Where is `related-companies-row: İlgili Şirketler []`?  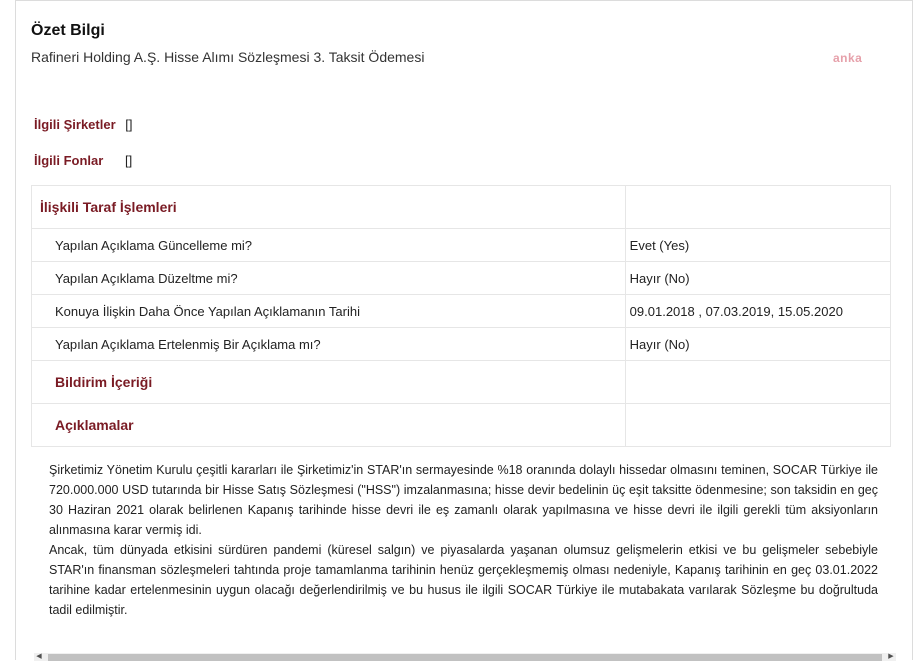 related-companies-row: İlgili Şirketler [] is located at coordinates (83, 124).